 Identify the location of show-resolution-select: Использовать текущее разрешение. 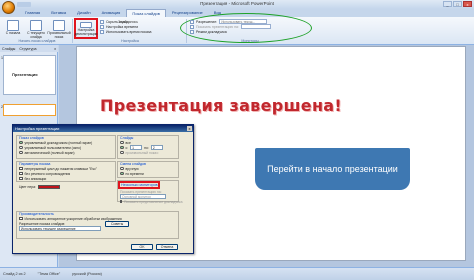
(60, 228).